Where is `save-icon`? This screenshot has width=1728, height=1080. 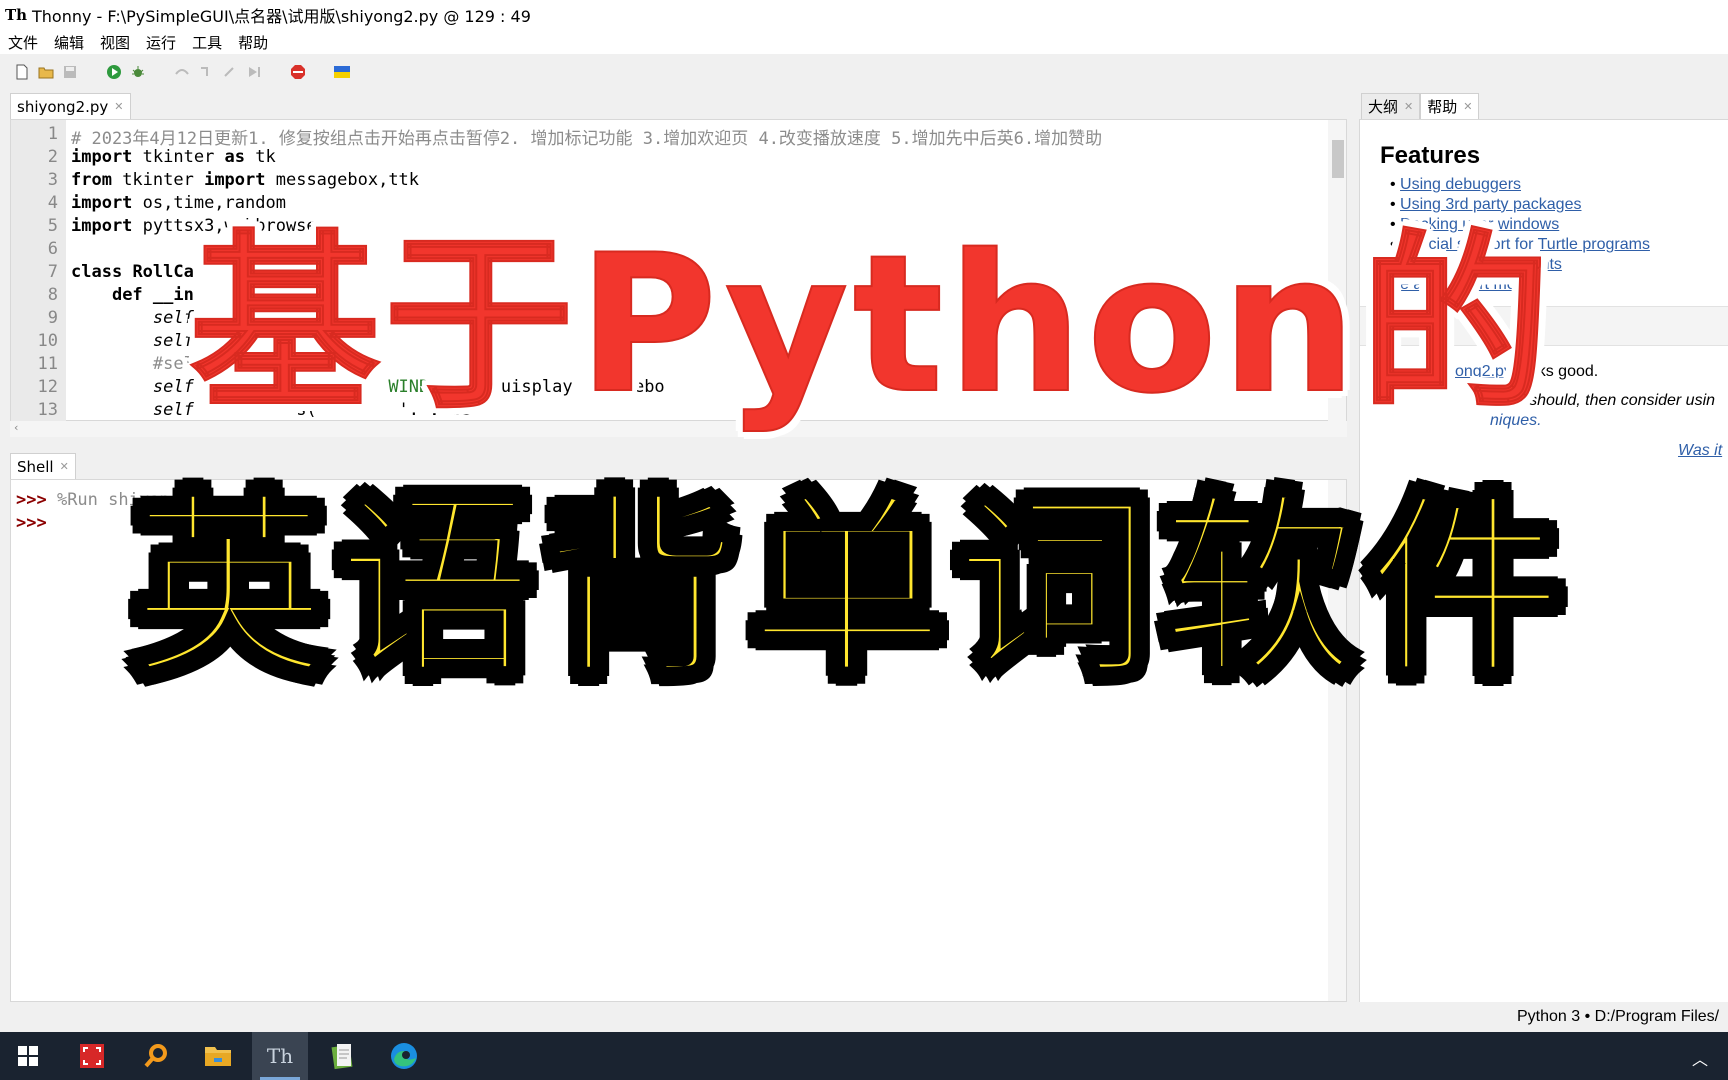 save-icon is located at coordinates (70, 72).